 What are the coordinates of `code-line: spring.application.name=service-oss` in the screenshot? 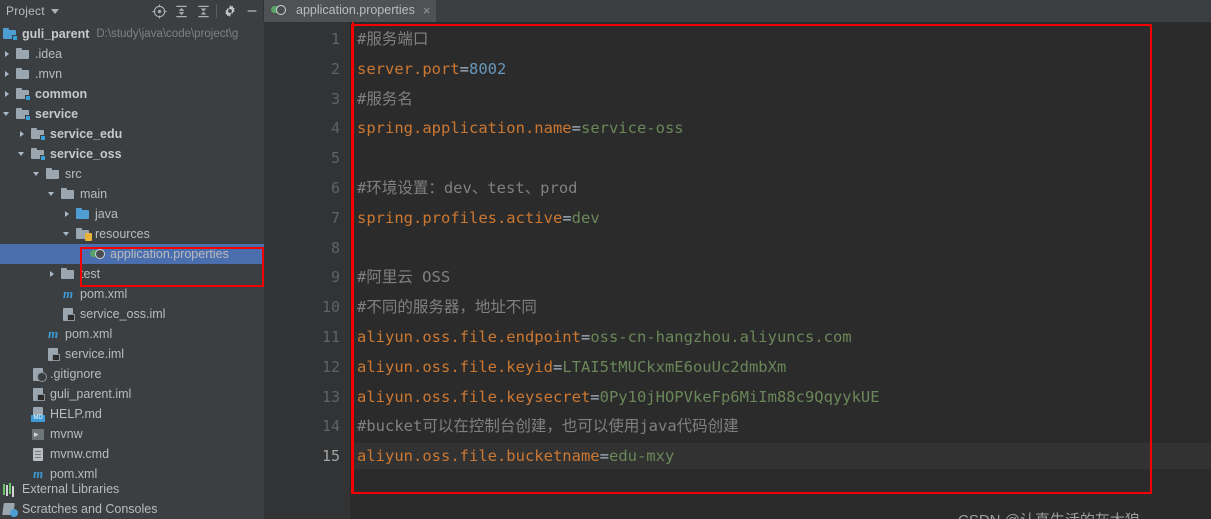 It's located at (520, 128).